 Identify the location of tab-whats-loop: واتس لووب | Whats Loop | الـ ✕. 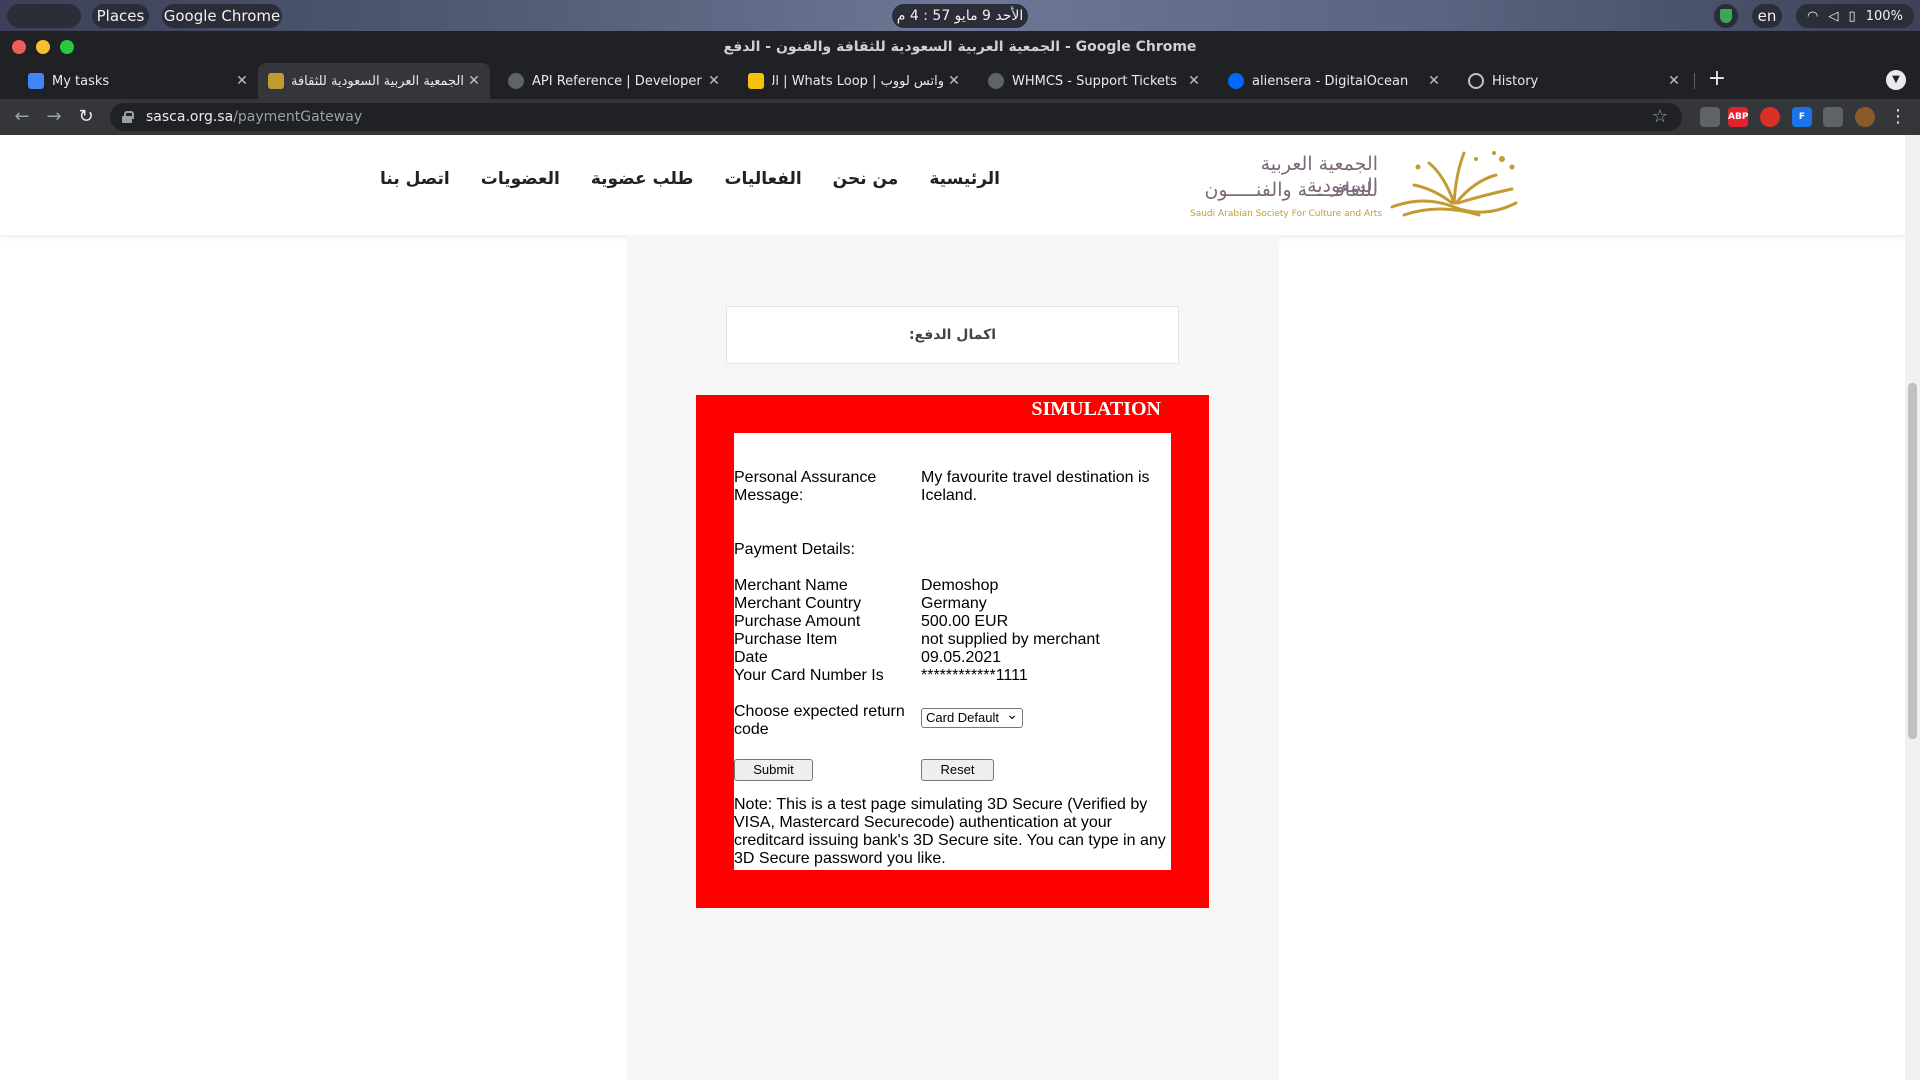
(854, 81).